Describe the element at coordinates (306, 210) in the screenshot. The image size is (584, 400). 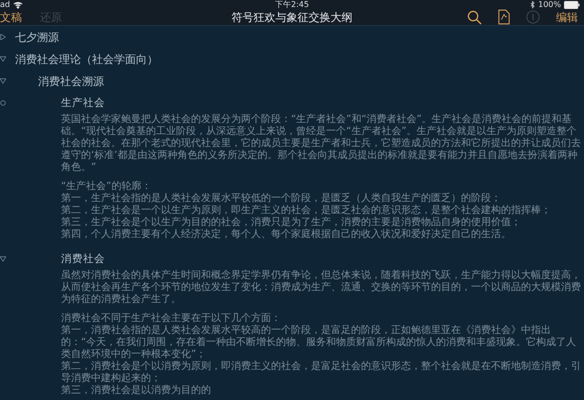
I see `note-text: 第二，生产社会是一个以生产为原则，即生产主义的社会，是匮乏社会的意识形态，是整个社会建构的指挥棒；` at that location.